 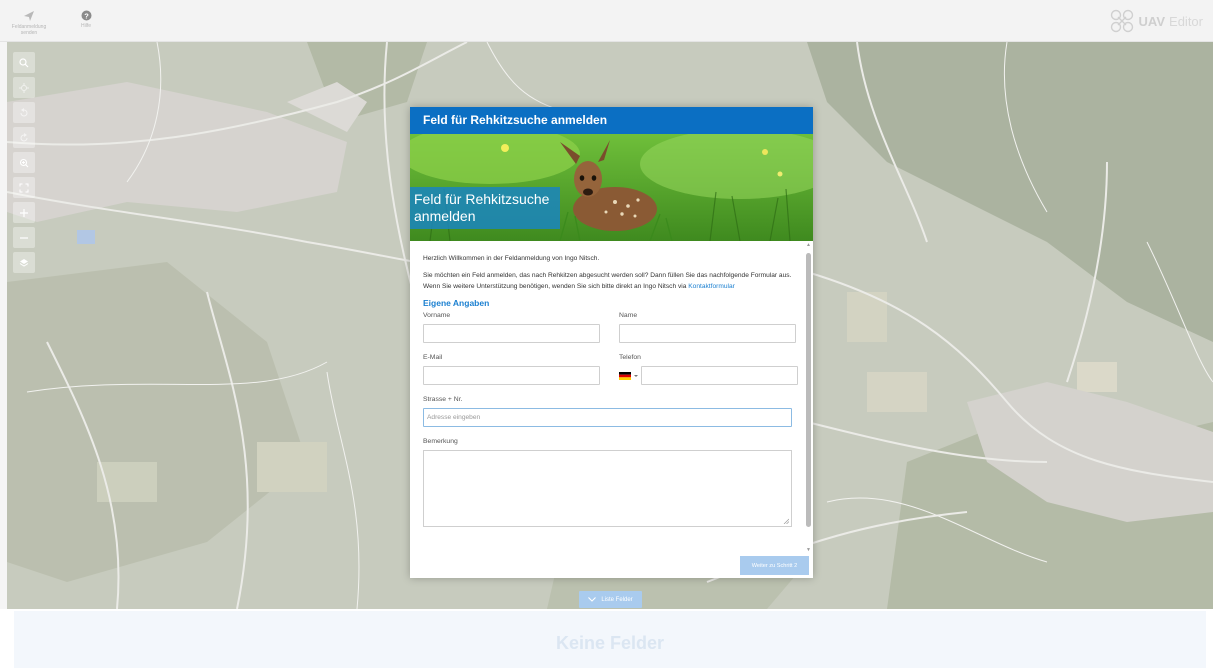 I want to click on search-icon, so click(x=24, y=62).